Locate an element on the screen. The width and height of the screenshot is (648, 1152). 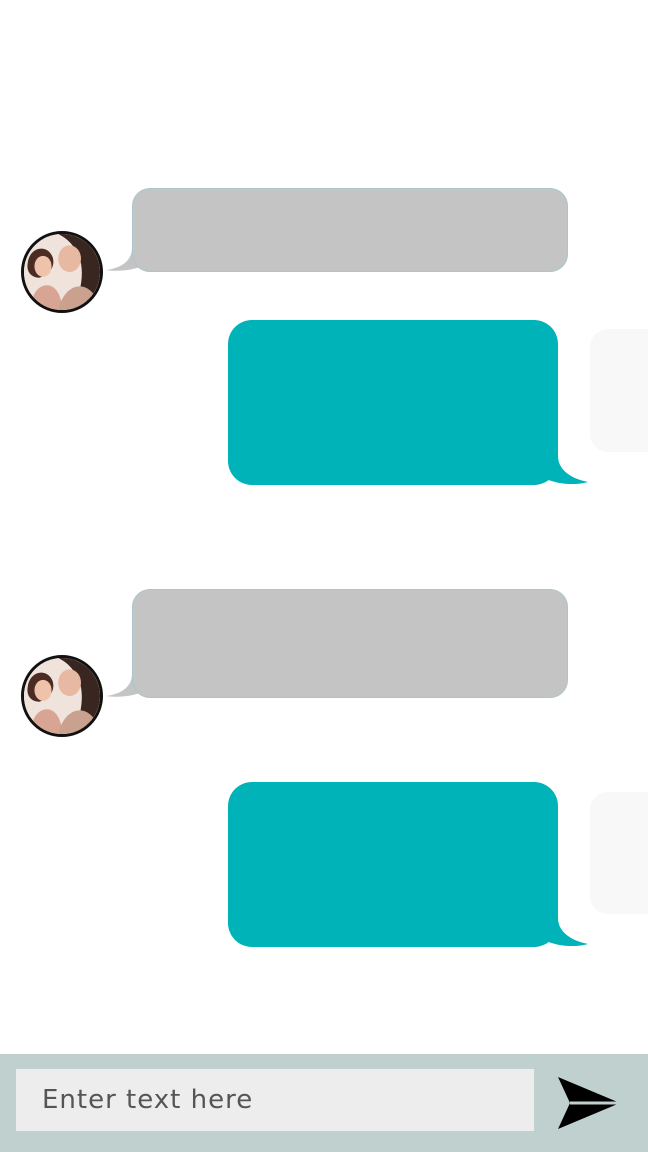
message-composer is located at coordinates (324, 1103).